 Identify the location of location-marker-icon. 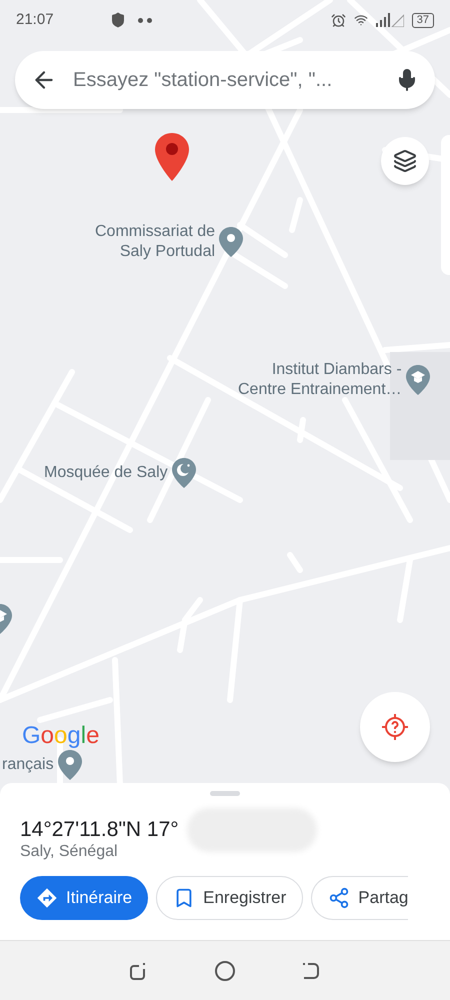
(172, 157).